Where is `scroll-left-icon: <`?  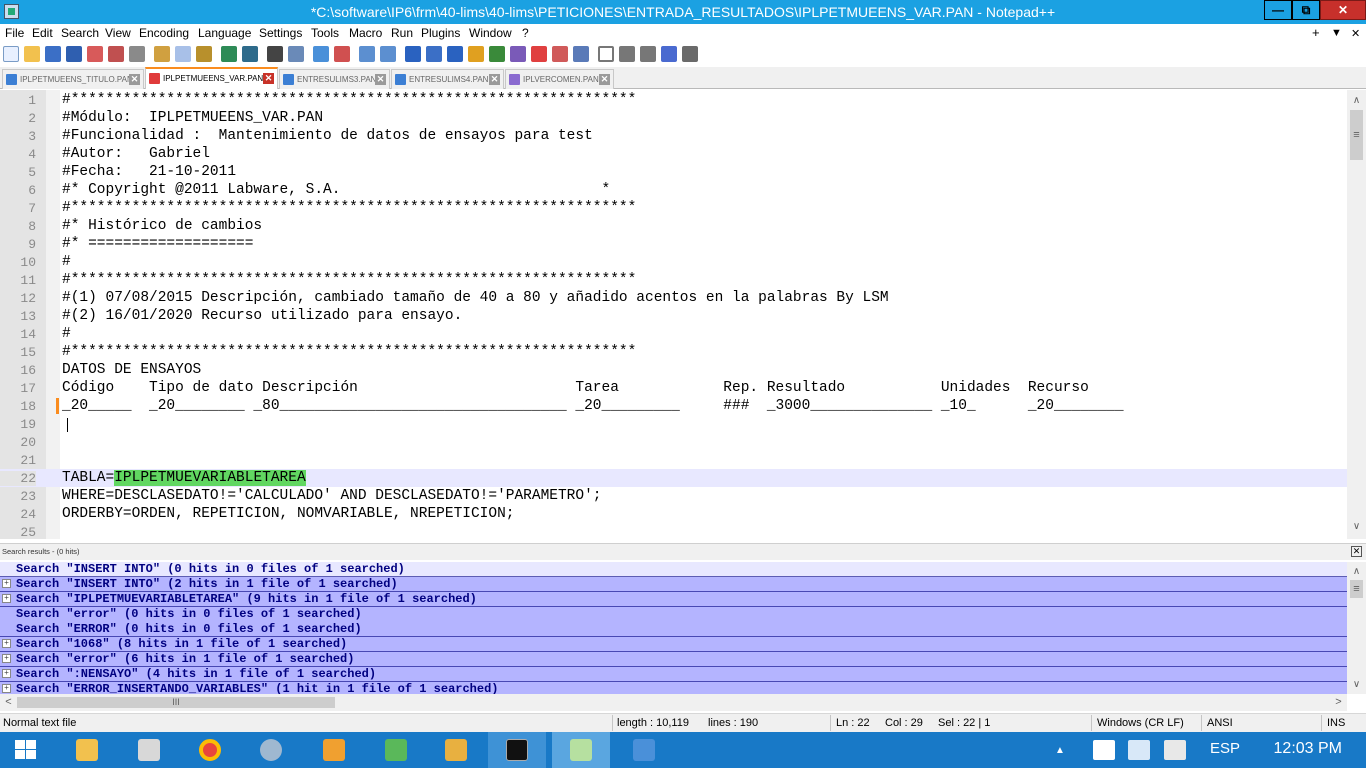
scroll-left-icon: < is located at coordinates (8, 702).